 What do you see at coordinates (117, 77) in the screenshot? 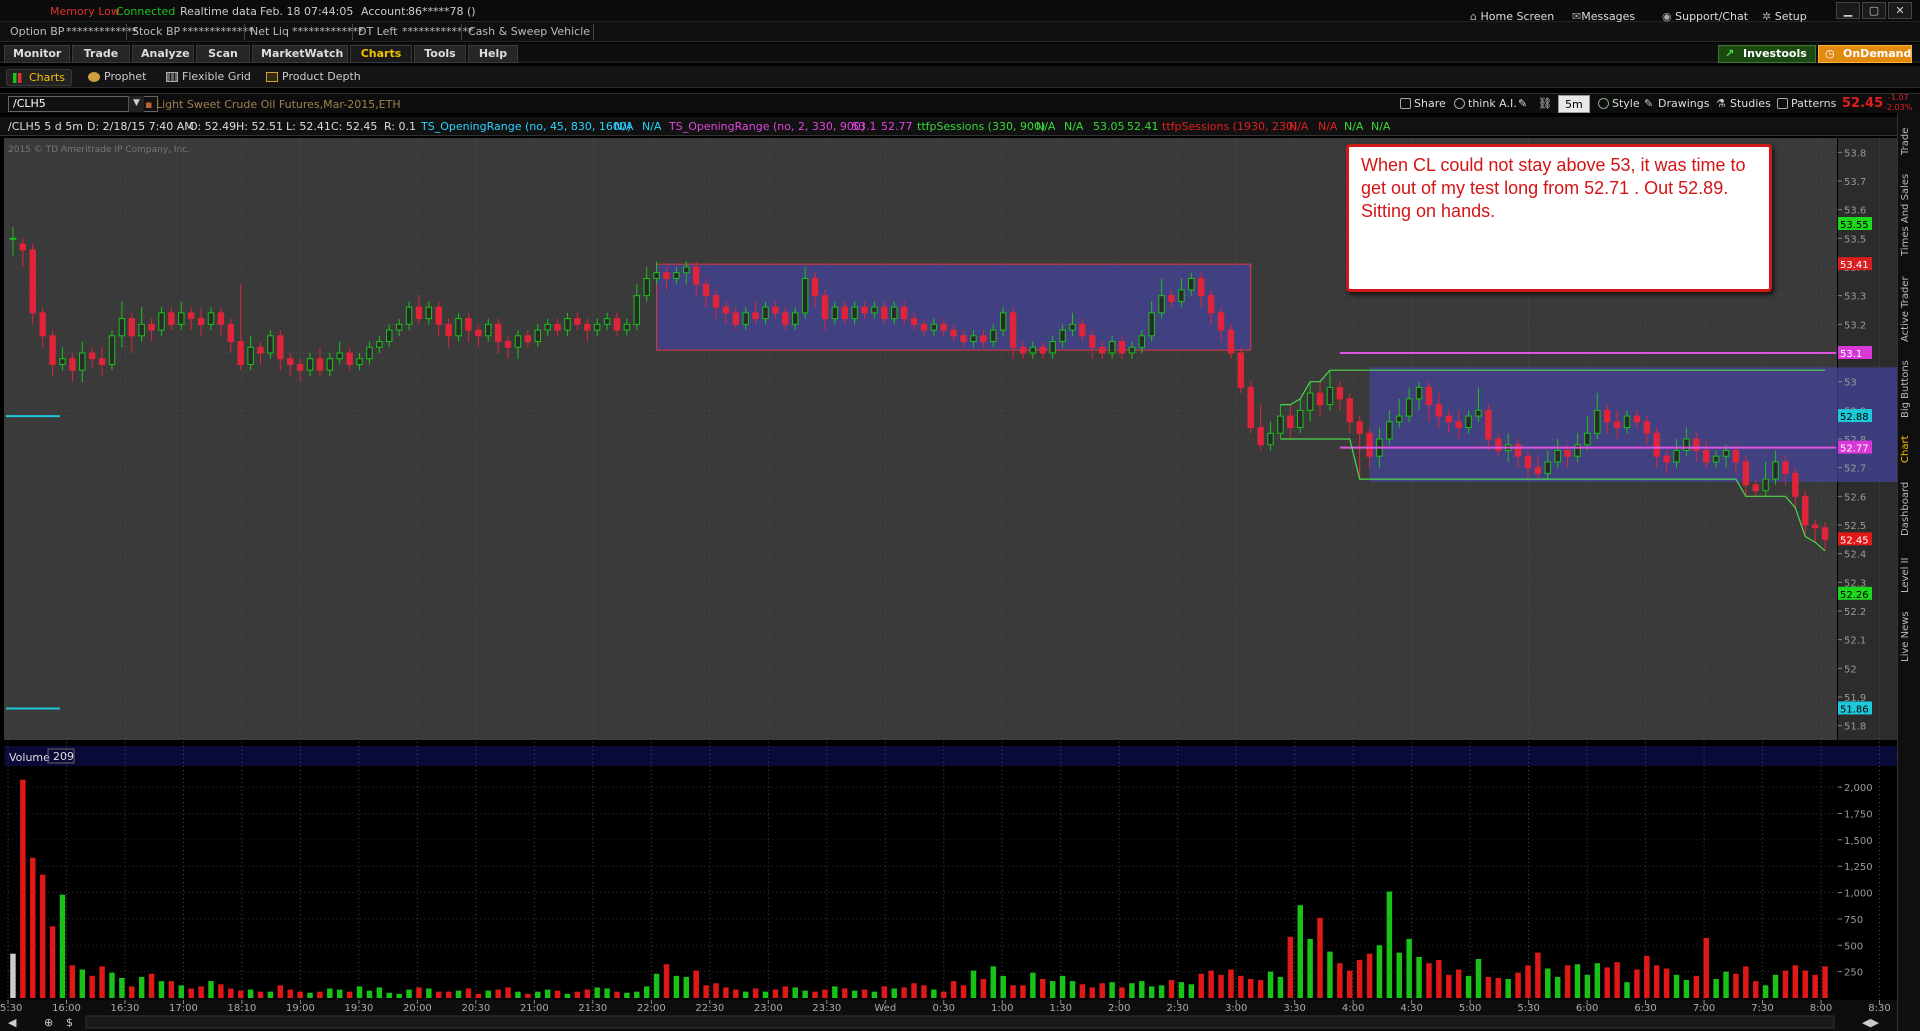
I see `subtab-prophet: Prophet` at bounding box center [117, 77].